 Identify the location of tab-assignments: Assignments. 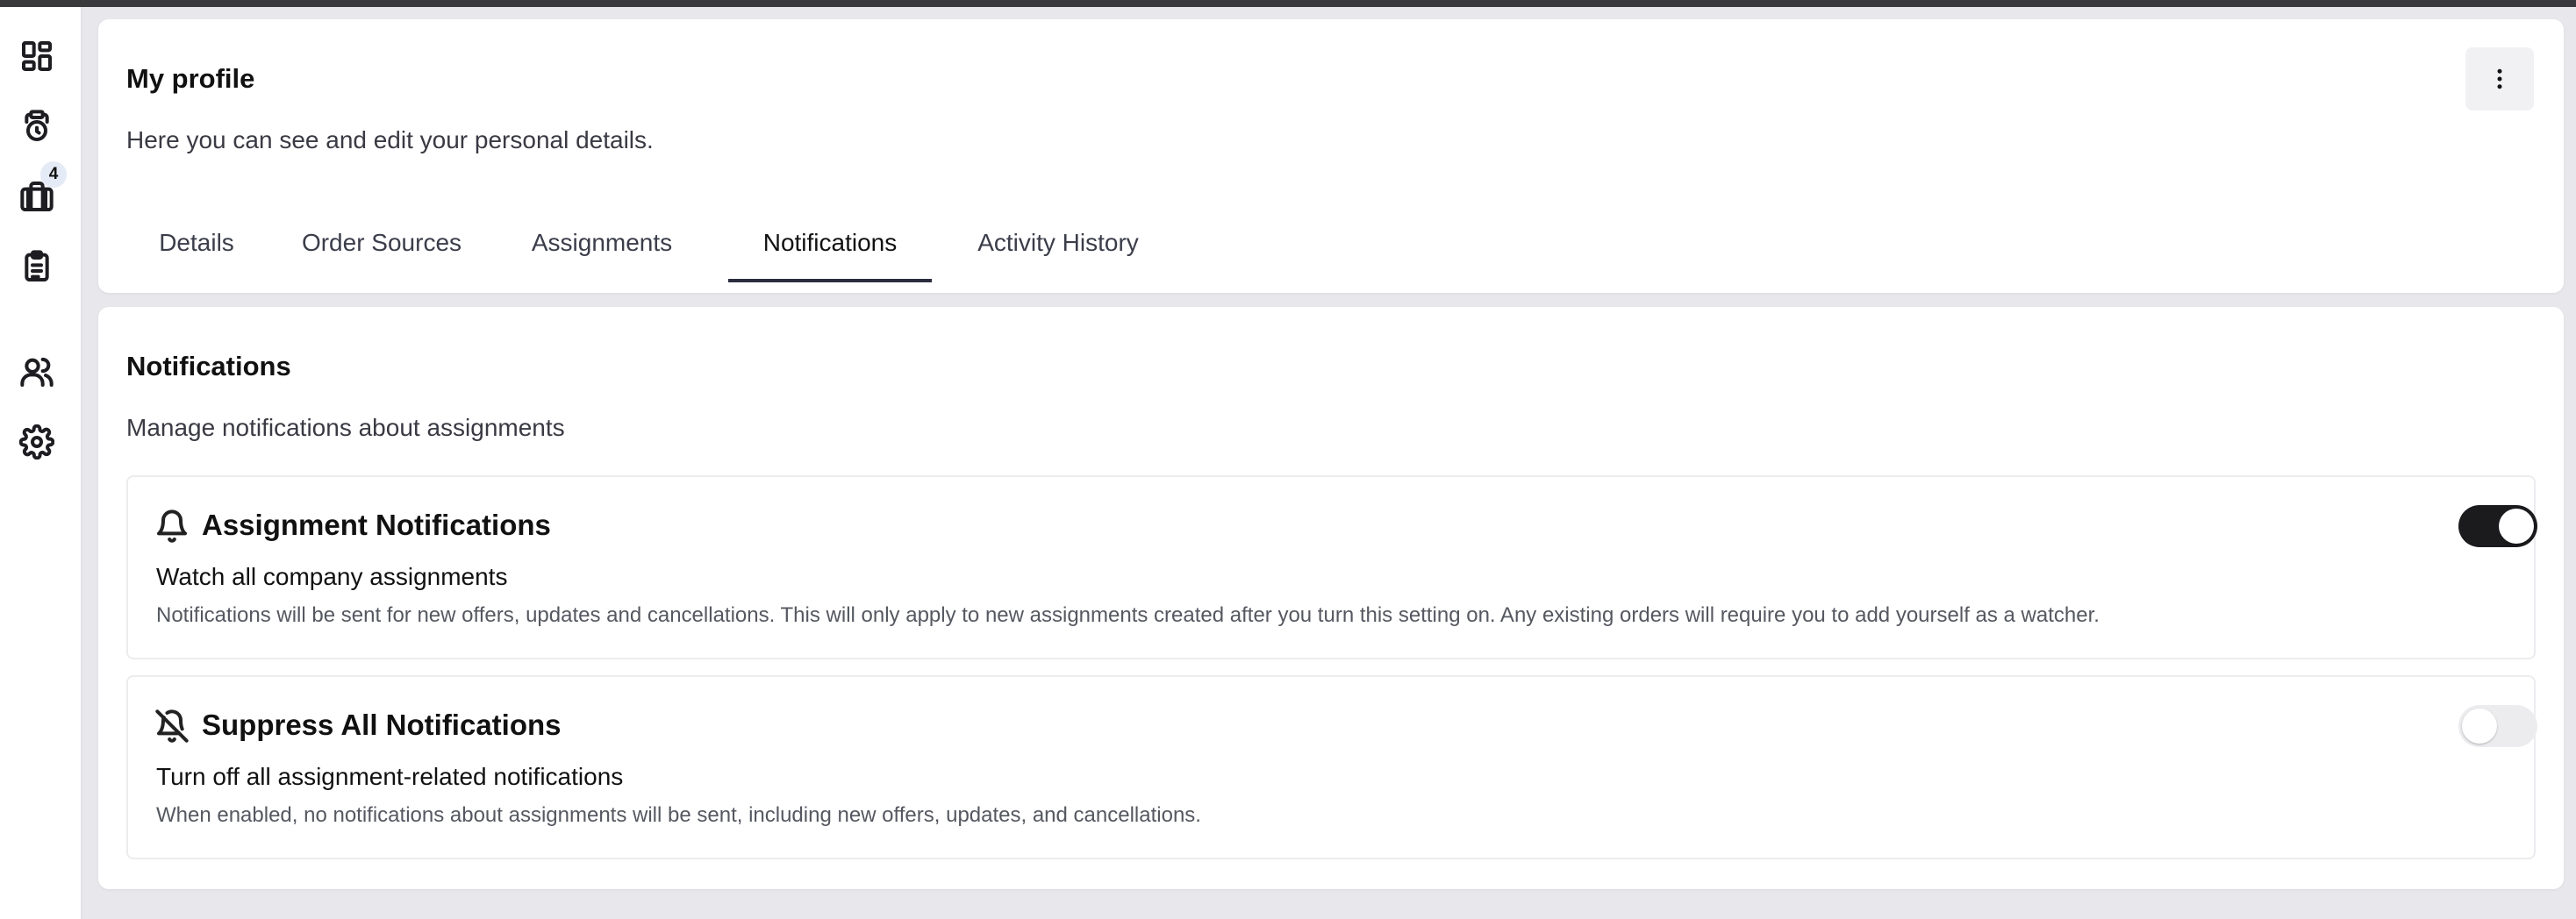
(601, 242).